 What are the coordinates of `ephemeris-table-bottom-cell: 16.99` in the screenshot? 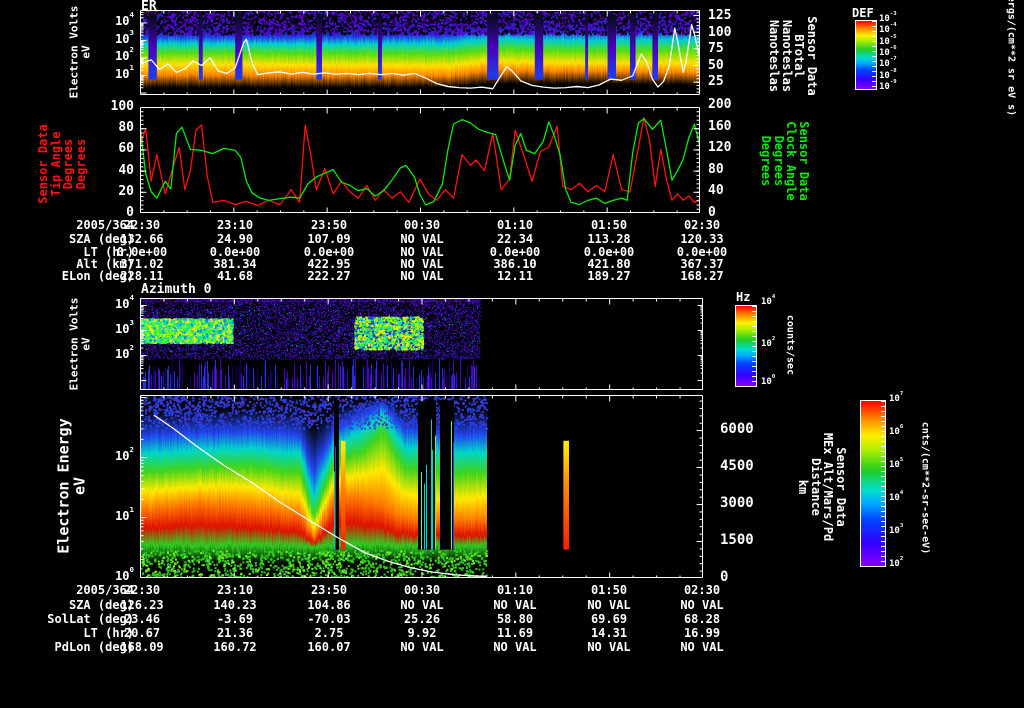 It's located at (702, 633).